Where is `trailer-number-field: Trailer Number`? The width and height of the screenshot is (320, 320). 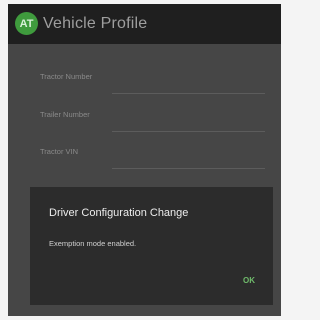 trailer-number-field: Trailer Number is located at coordinates (152, 120).